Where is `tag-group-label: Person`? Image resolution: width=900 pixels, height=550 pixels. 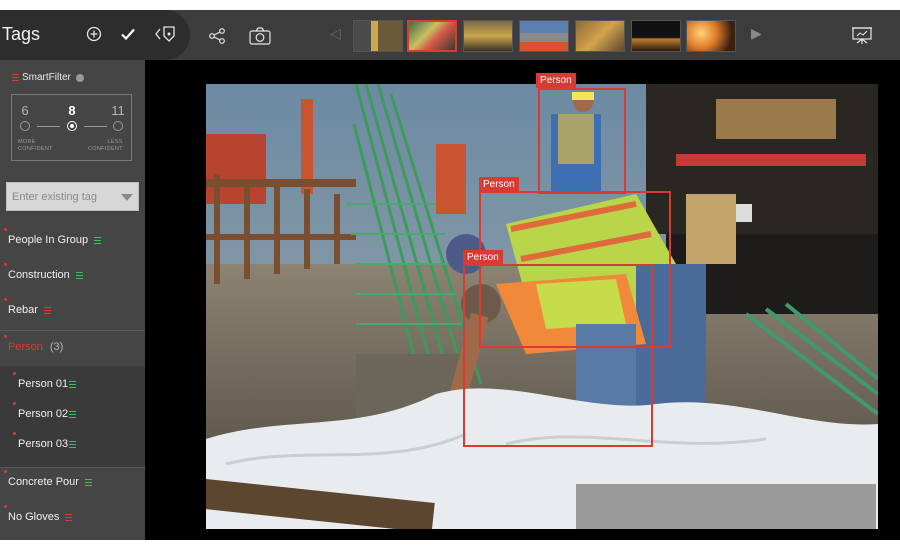
tag-group-label: Person is located at coordinates (25, 347).